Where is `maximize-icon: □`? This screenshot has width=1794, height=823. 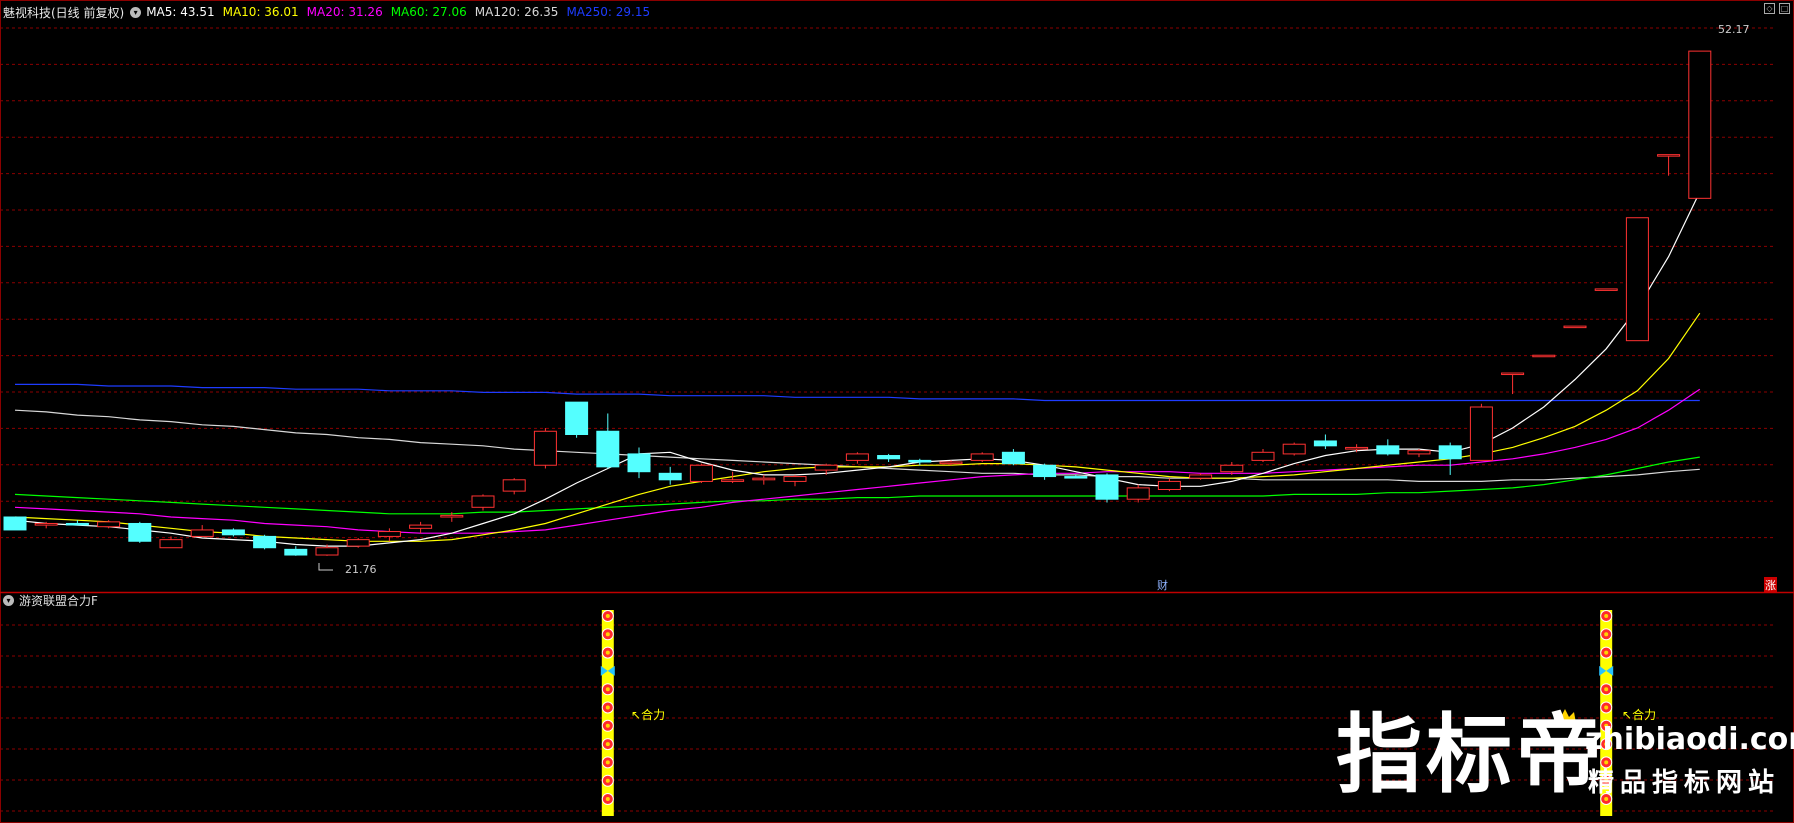
maximize-icon: □ is located at coordinates (1784, 8).